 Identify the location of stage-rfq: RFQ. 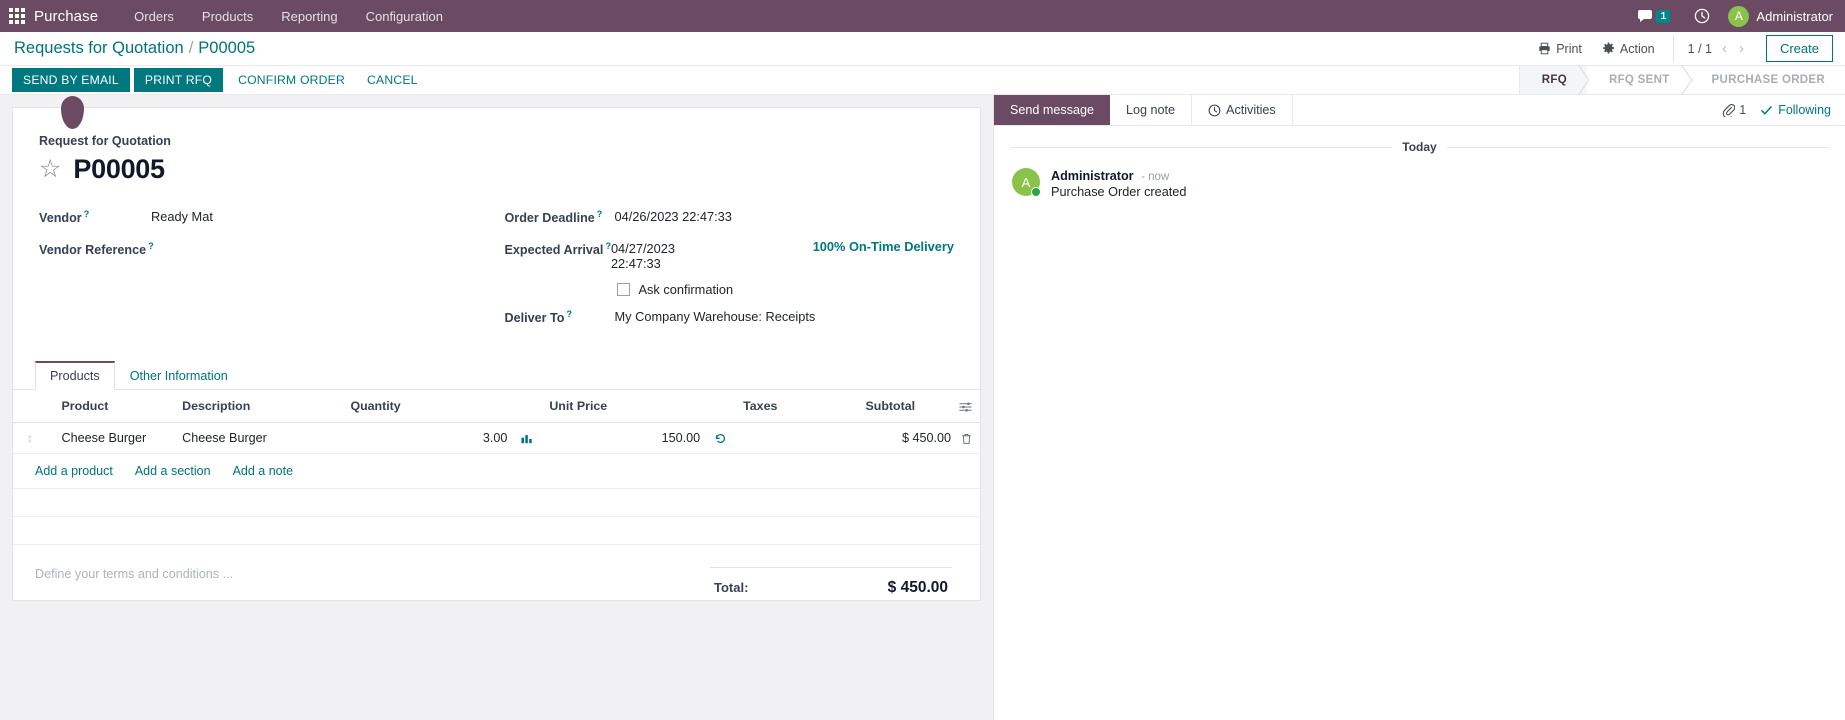
(1553, 80).